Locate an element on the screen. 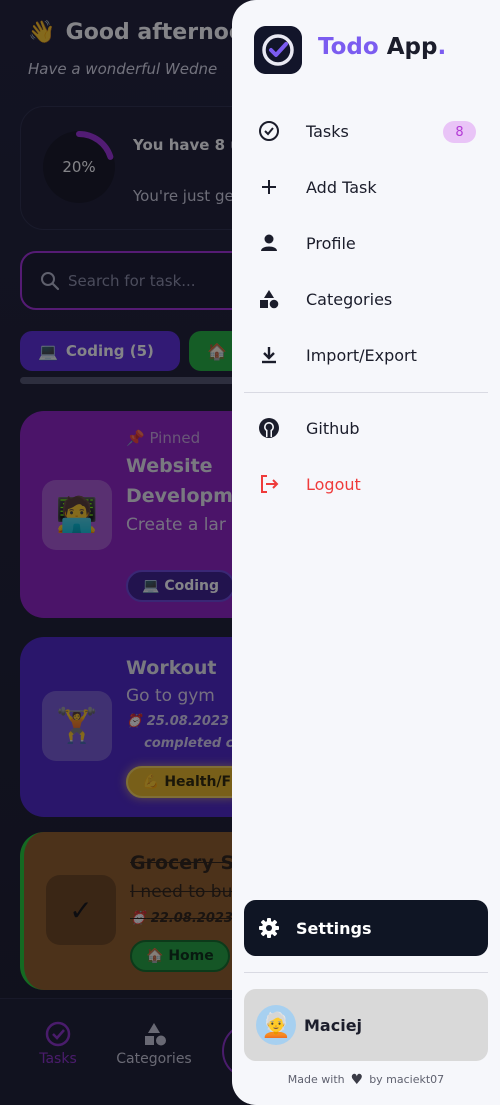  drawer-item-add-task: Add Task is located at coordinates (366, 187).